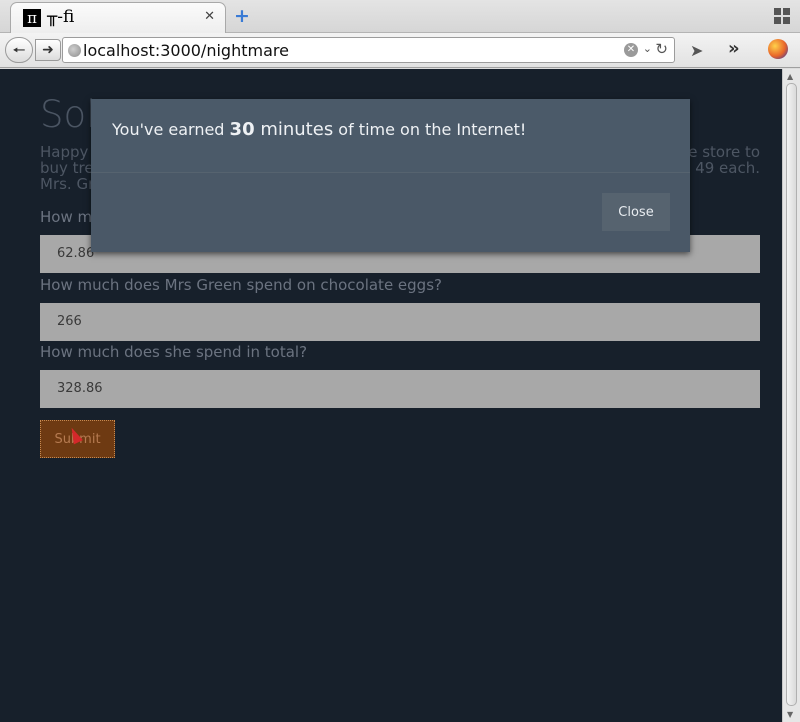 This screenshot has height=722, width=800. I want to click on modal-message-prefix: You've earned, so click(171, 129).